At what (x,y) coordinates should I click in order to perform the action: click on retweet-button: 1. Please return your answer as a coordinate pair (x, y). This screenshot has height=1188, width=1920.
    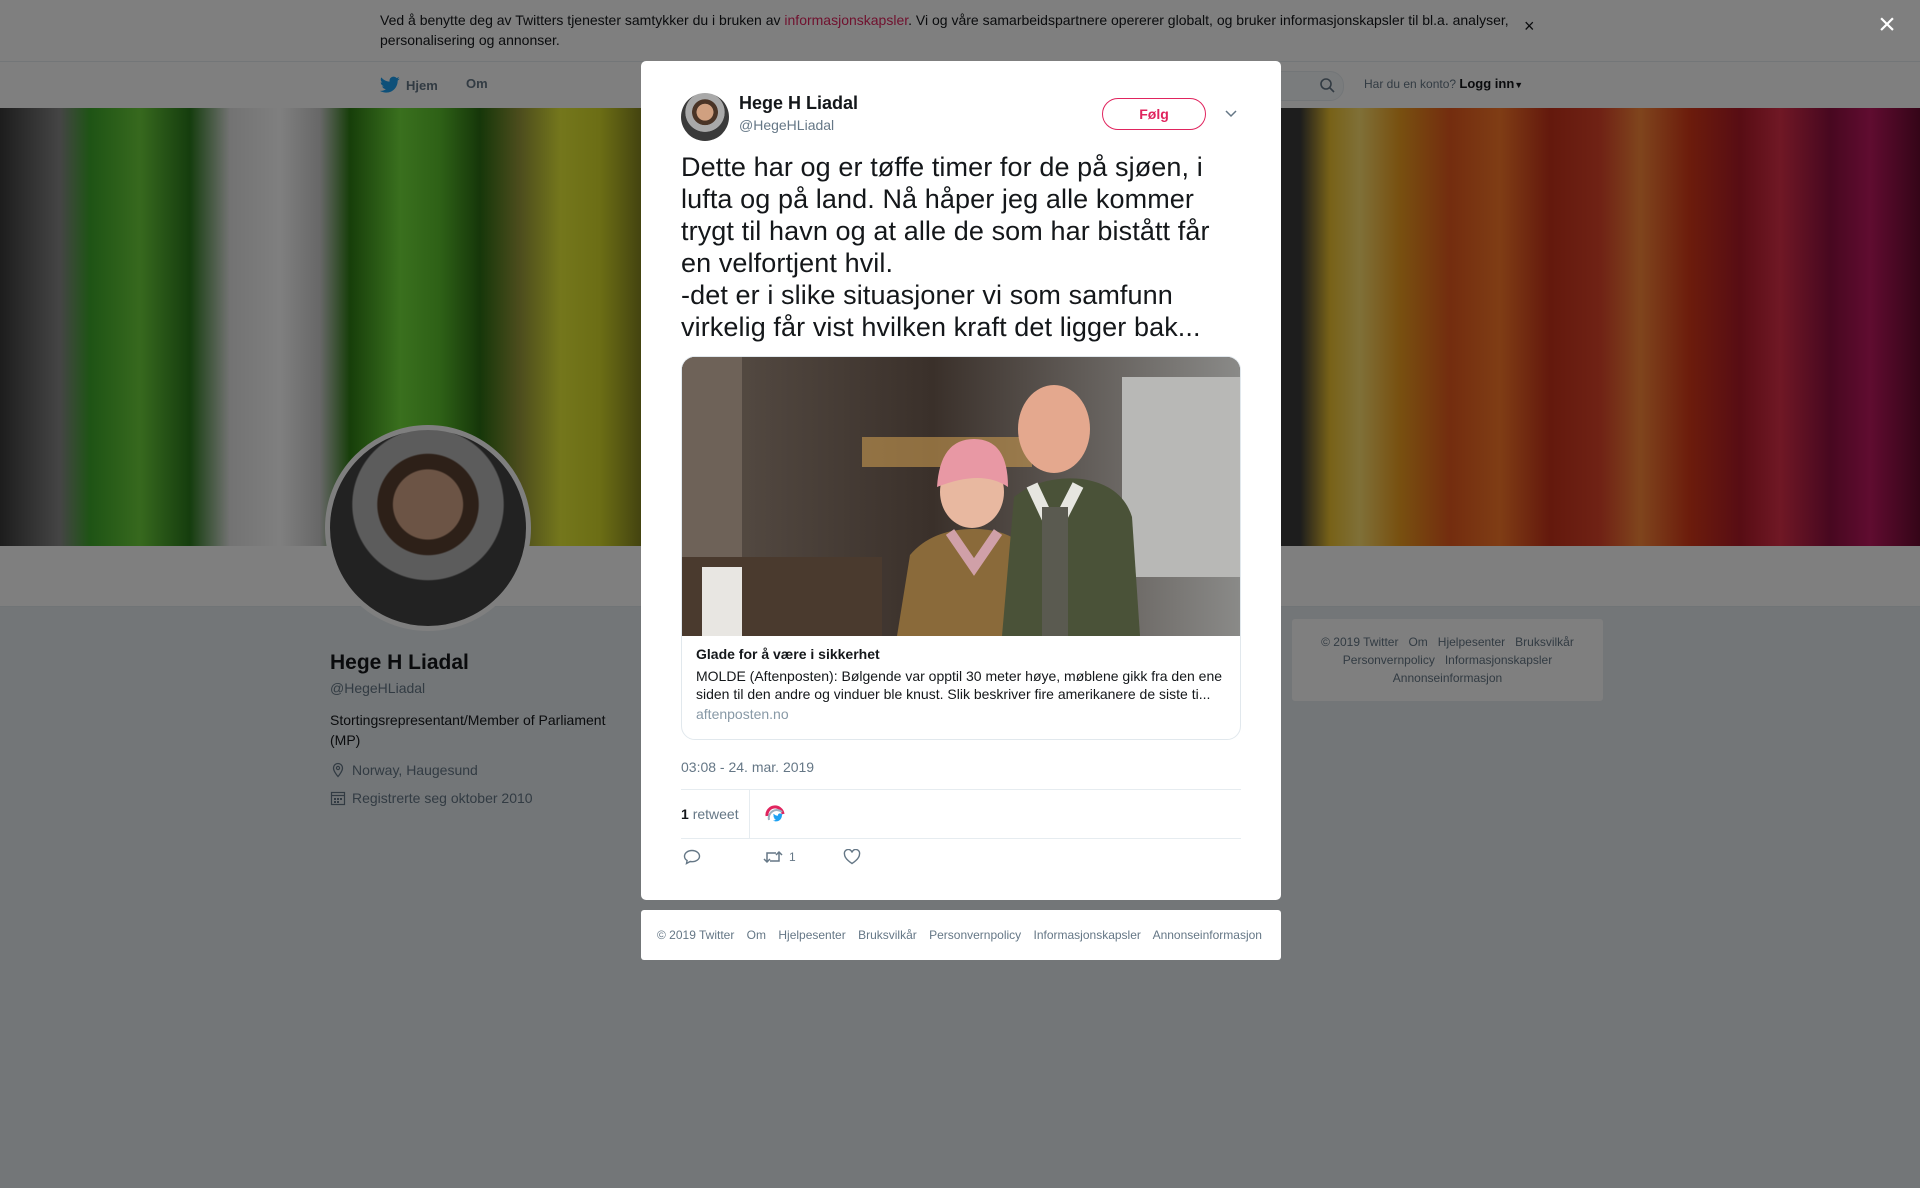
    Looking at the image, I should click on (779, 857).